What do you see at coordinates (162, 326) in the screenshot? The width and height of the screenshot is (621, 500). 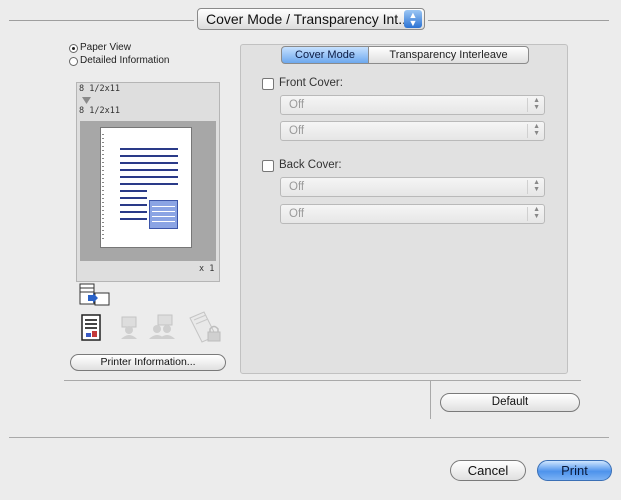 I see `account-track-icon-disabled` at bounding box center [162, 326].